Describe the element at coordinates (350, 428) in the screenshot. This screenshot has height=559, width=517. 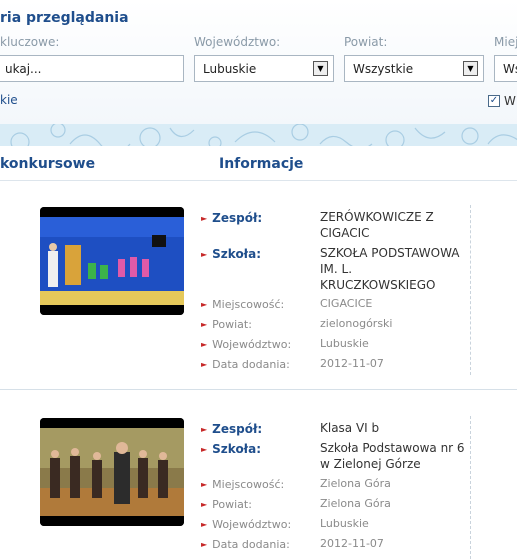
I see `team-value: Klasa VI b` at that location.